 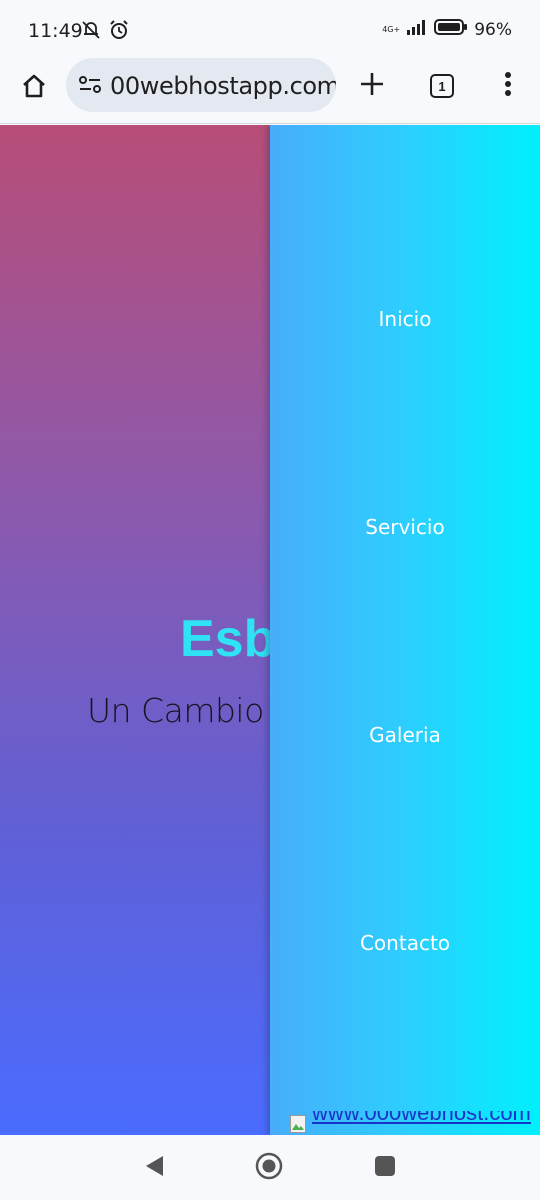 I want to click on system-nav-bar, so click(x=270, y=1167).